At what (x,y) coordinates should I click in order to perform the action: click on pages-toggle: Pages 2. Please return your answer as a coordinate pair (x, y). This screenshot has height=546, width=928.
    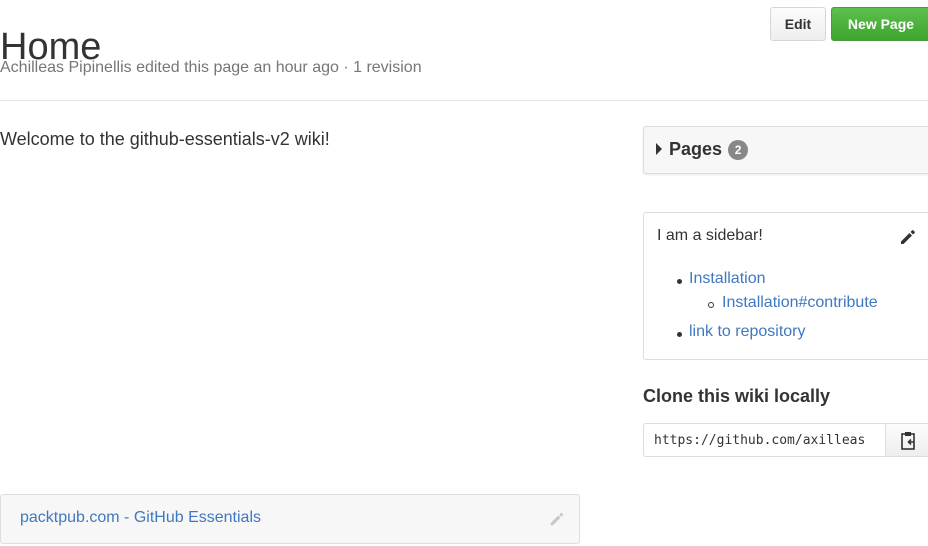
    Looking at the image, I should click on (702, 149).